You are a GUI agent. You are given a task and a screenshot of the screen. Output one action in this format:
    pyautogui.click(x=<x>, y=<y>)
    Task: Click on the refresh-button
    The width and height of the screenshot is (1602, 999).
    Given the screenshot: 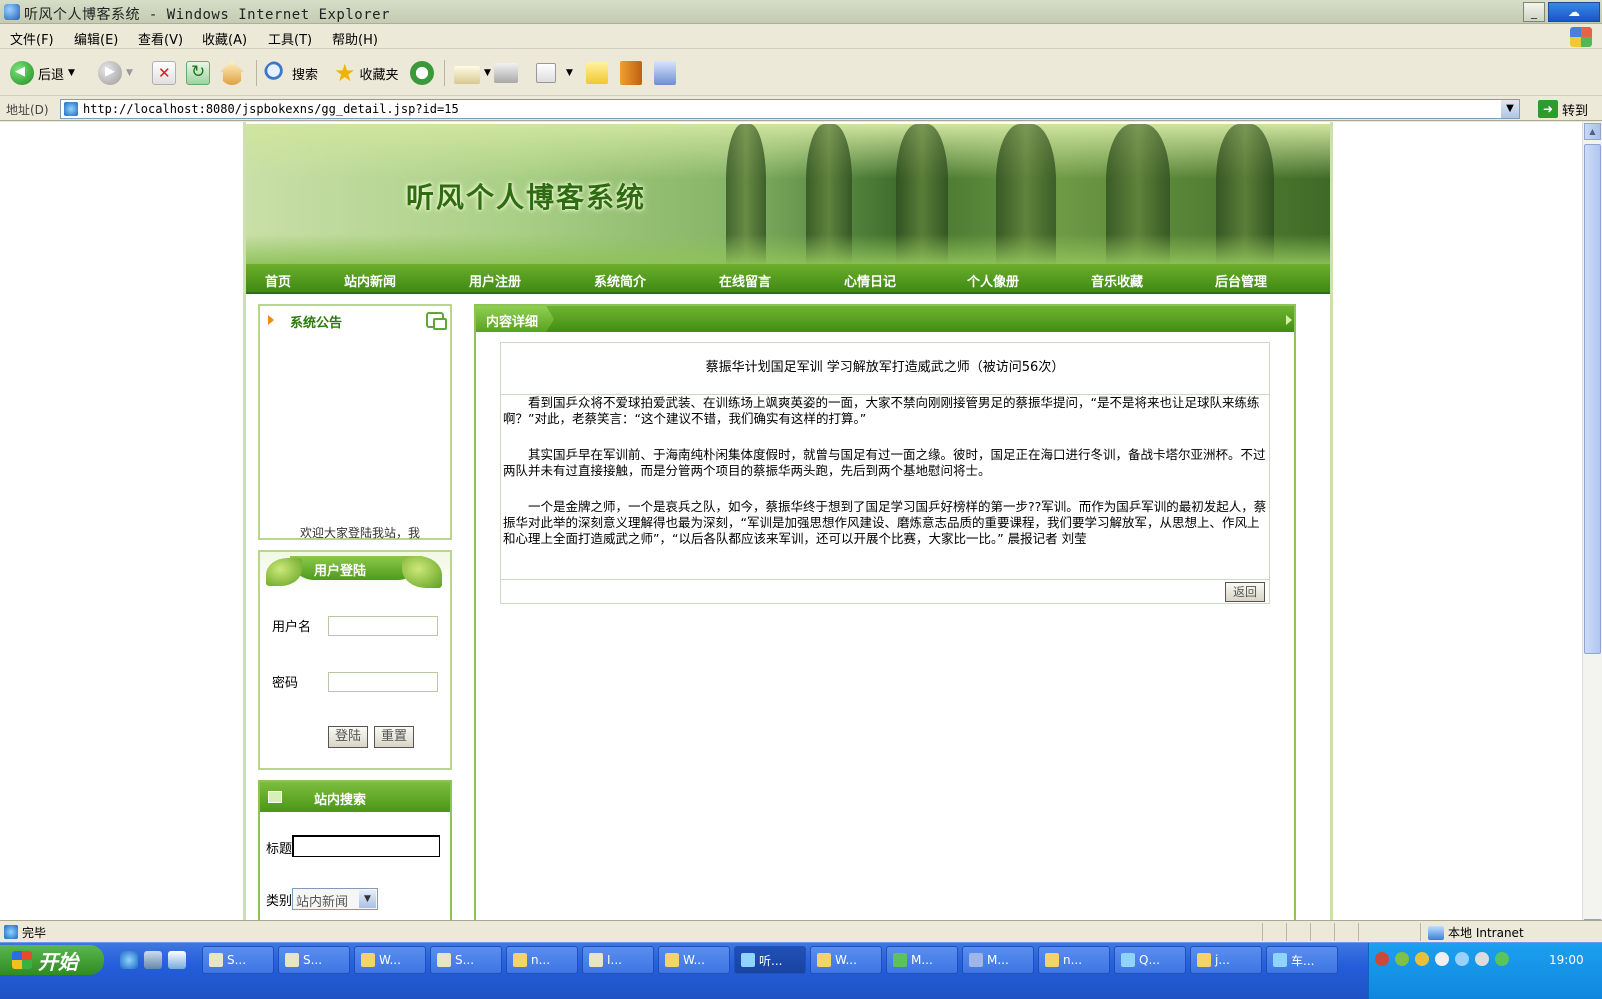 What is the action you would take?
    pyautogui.click(x=198, y=73)
    